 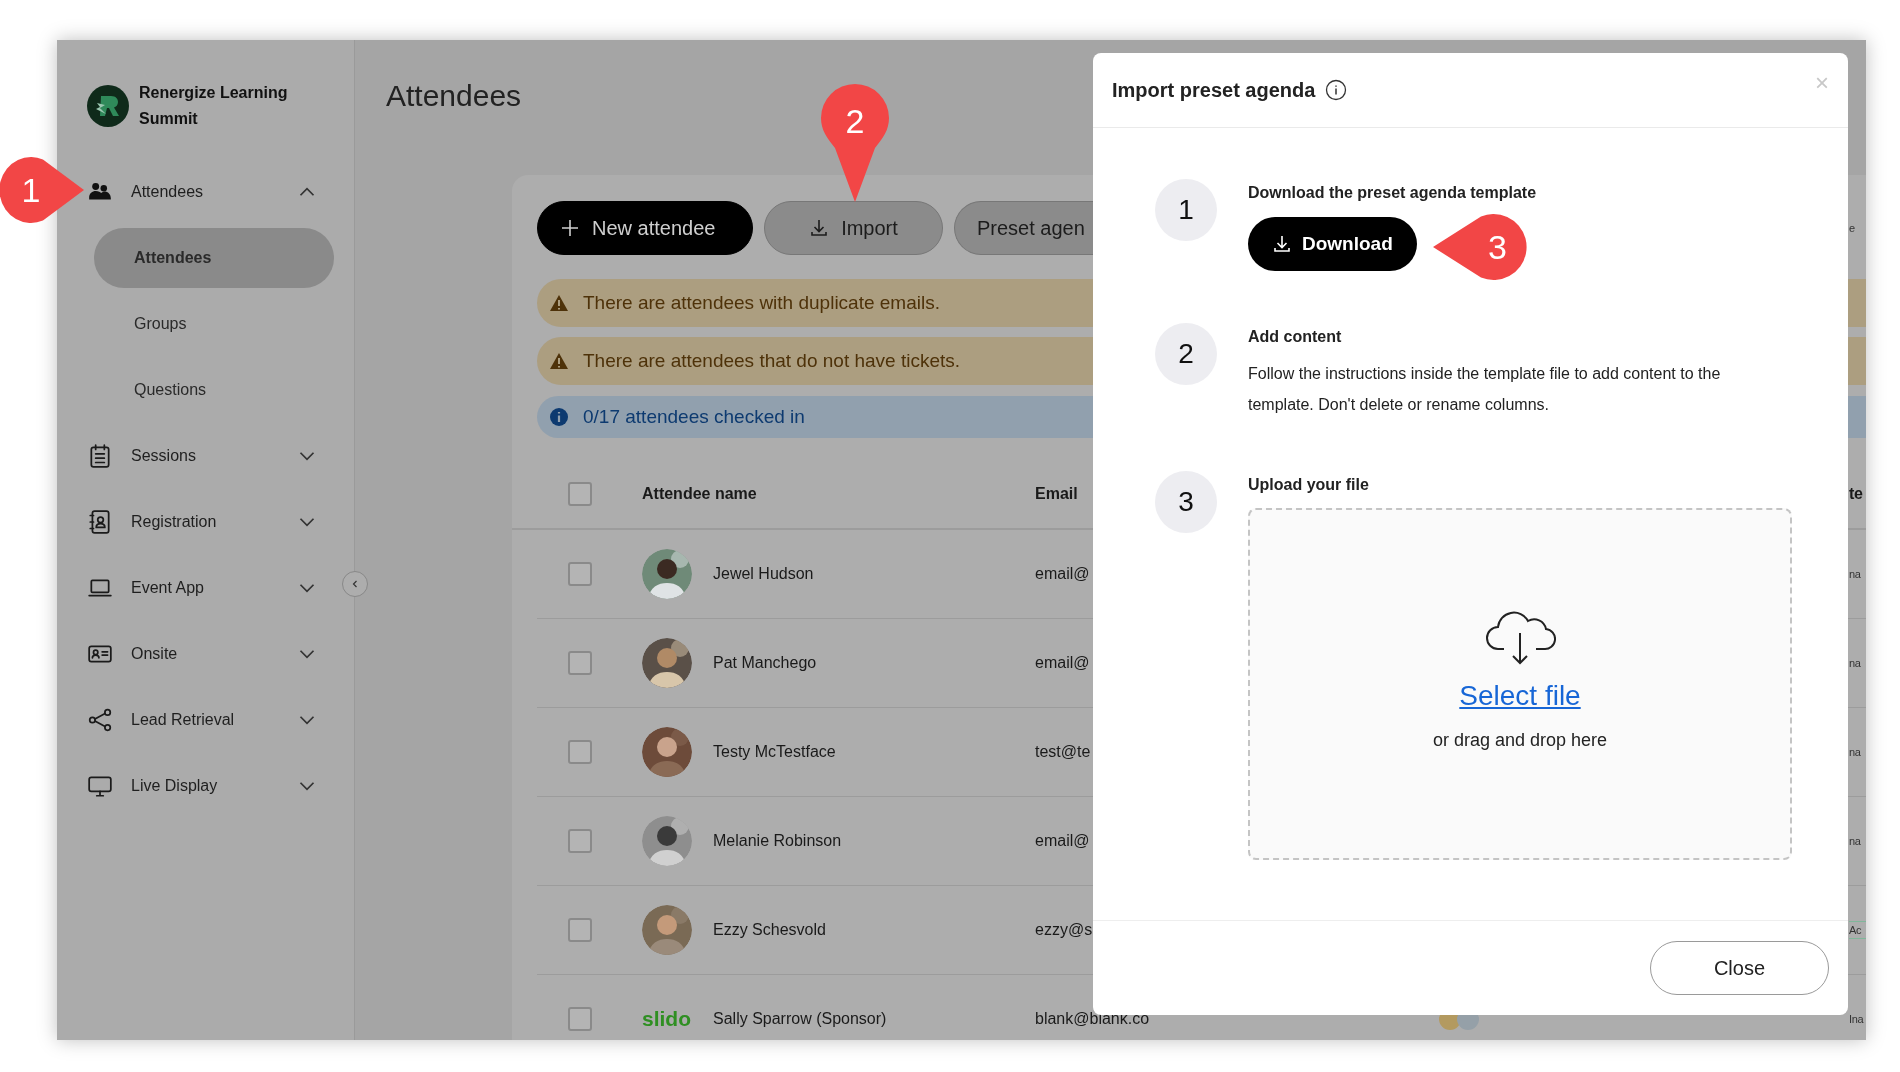 What do you see at coordinates (220, 588) in the screenshot?
I see `nav-item: Event App` at bounding box center [220, 588].